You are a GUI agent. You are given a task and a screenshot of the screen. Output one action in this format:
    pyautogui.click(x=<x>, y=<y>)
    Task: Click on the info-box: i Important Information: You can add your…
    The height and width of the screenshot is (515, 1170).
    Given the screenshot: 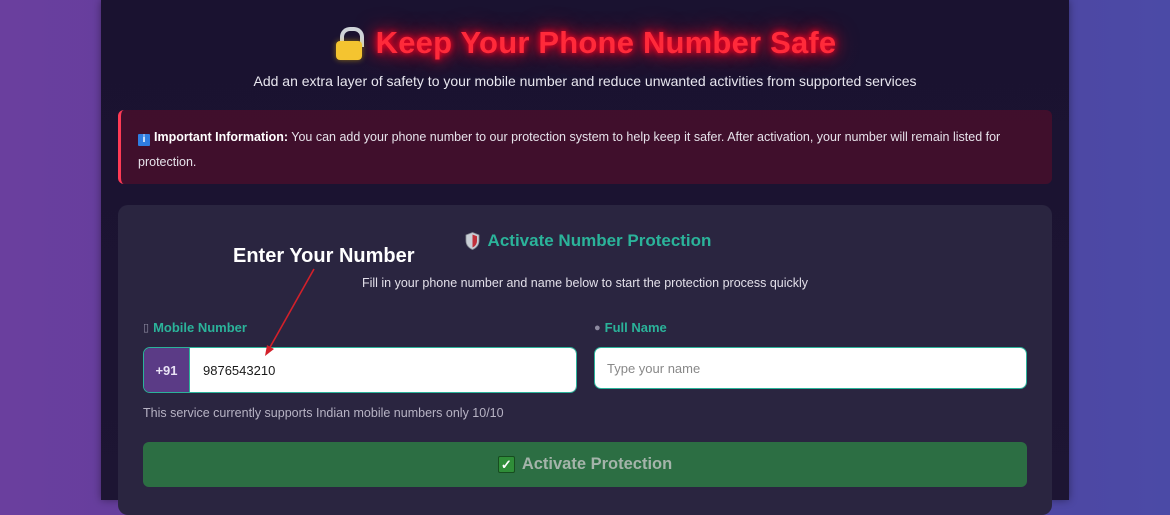 What is the action you would take?
    pyautogui.click(x=585, y=147)
    